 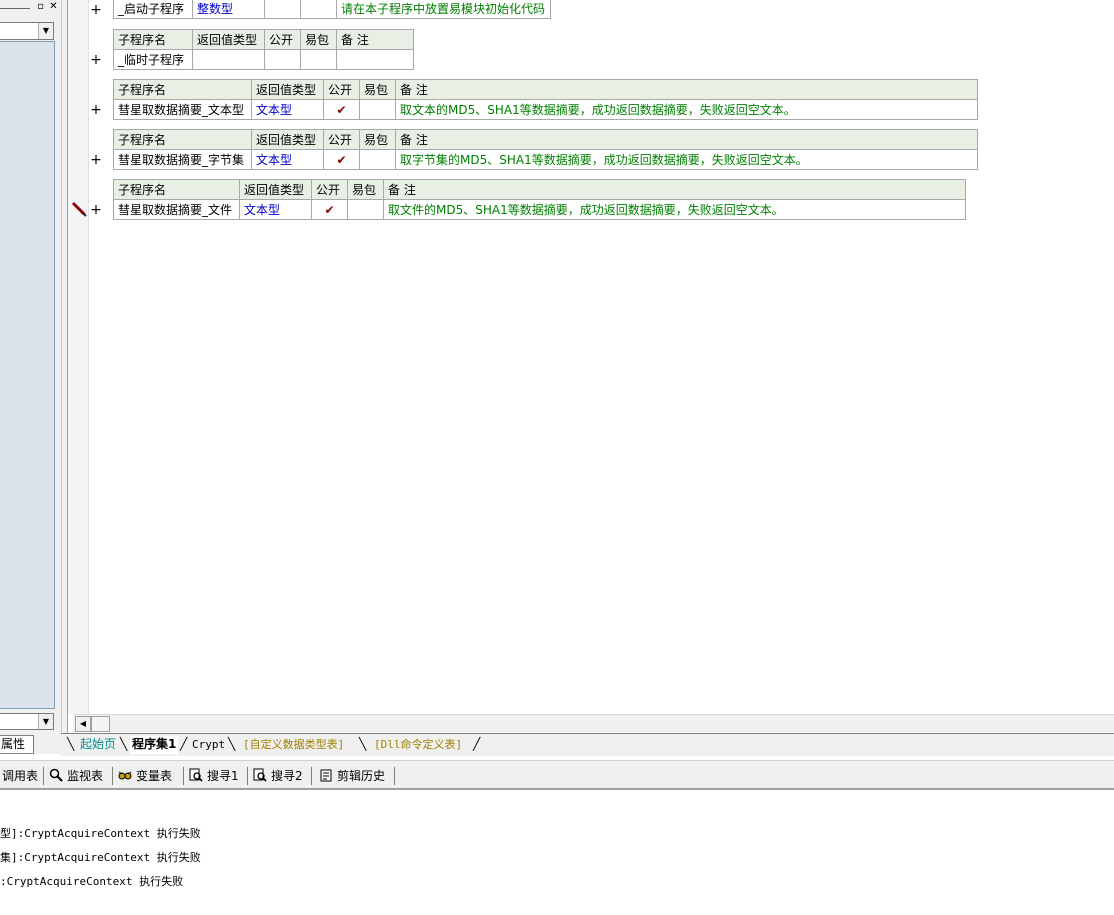 I want to click on search-2-label: 搜寻2, so click(x=287, y=776).